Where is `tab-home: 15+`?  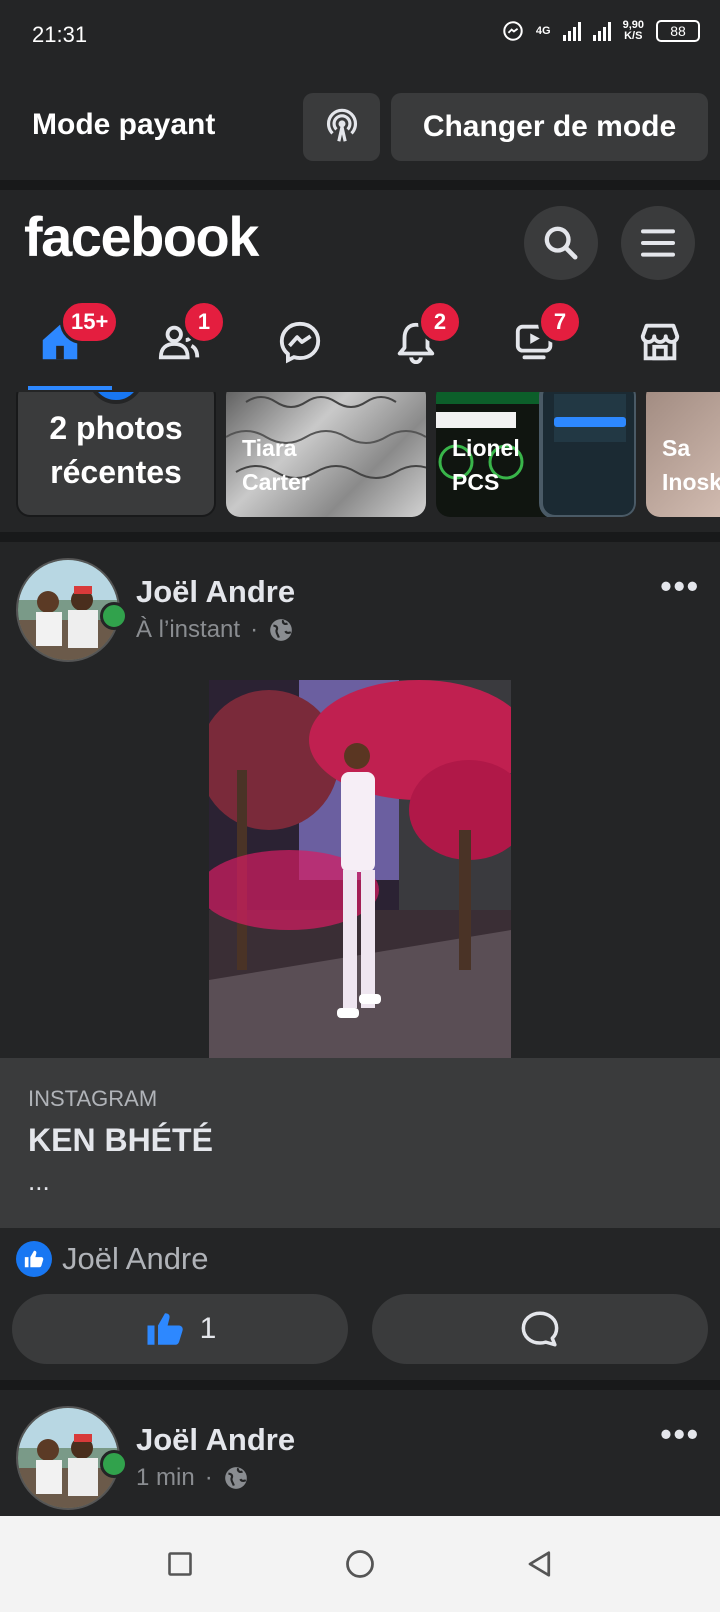
tab-home: 15+ is located at coordinates (65, 342).